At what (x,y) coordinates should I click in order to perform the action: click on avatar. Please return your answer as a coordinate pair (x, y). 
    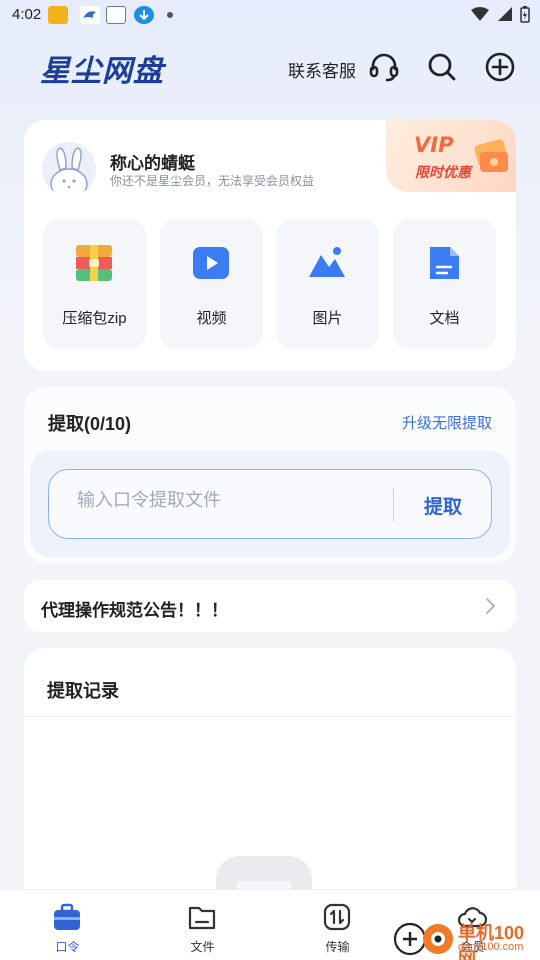
    Looking at the image, I should click on (69, 169).